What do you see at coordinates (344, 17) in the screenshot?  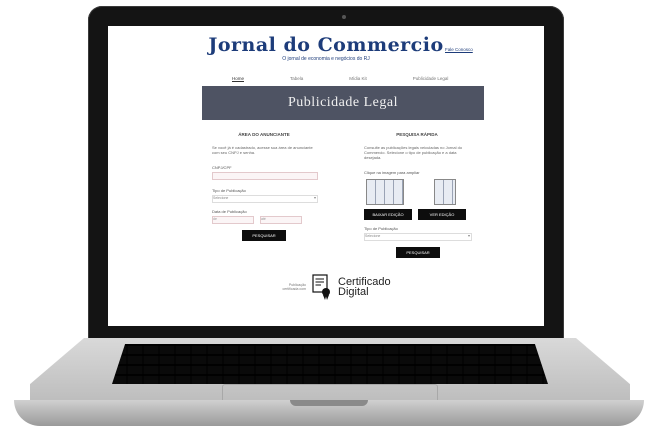 I see `camera-icon` at bounding box center [344, 17].